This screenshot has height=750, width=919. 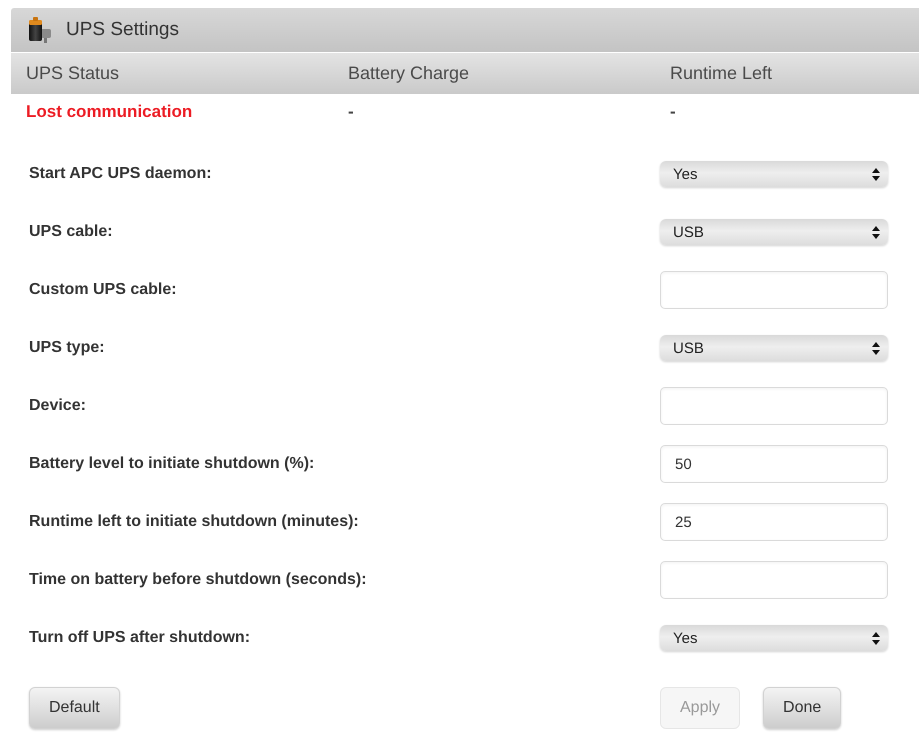 I want to click on column-header: Battery Charge, so click(x=409, y=73).